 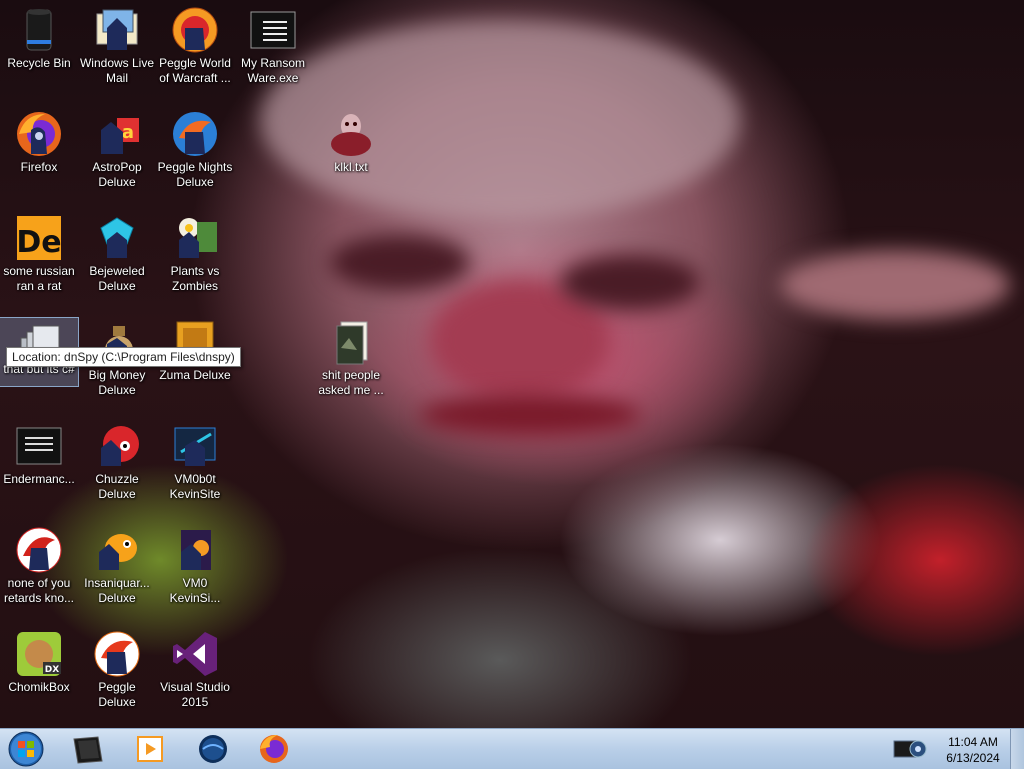 What do you see at coordinates (39, 30) in the screenshot?
I see `recycle-bin-icon` at bounding box center [39, 30].